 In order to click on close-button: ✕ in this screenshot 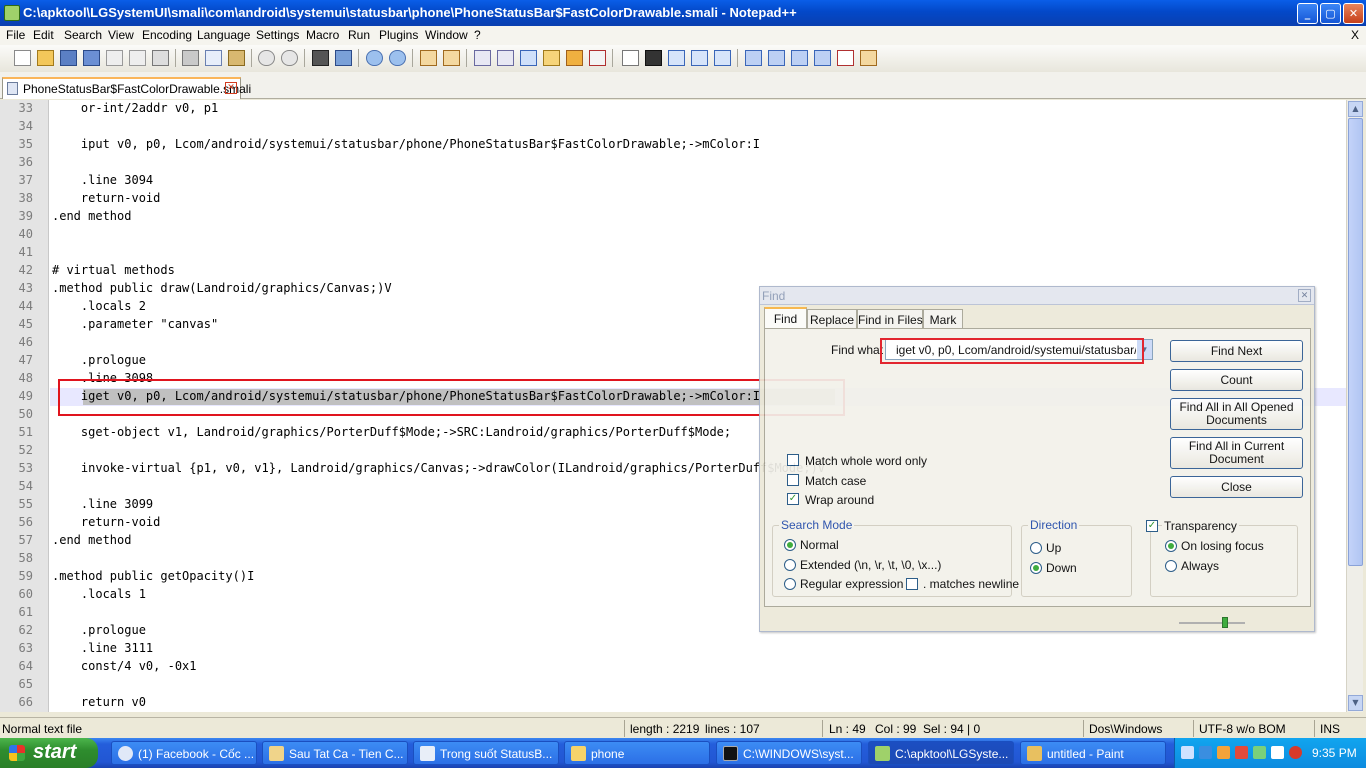, I will do `click(1353, 13)`.